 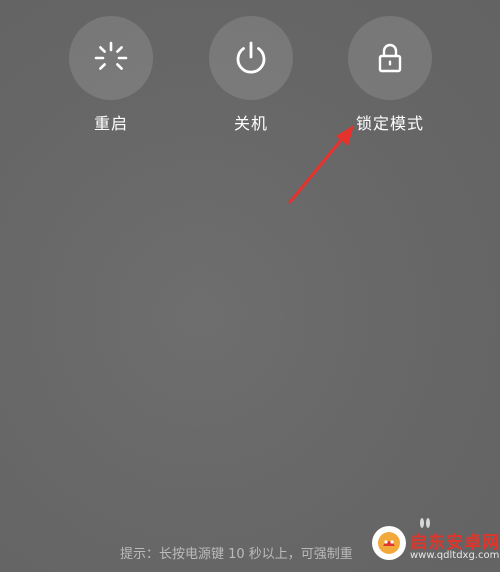 I want to click on power-icon, so click(x=251, y=57).